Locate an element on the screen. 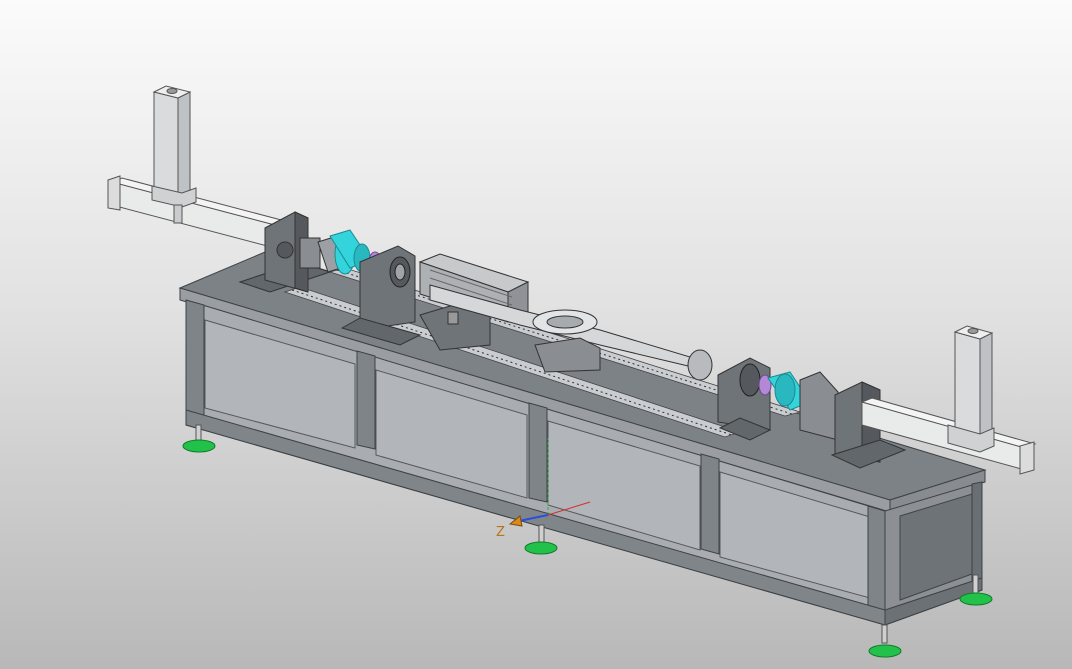  right-column is located at coordinates (971, 389).